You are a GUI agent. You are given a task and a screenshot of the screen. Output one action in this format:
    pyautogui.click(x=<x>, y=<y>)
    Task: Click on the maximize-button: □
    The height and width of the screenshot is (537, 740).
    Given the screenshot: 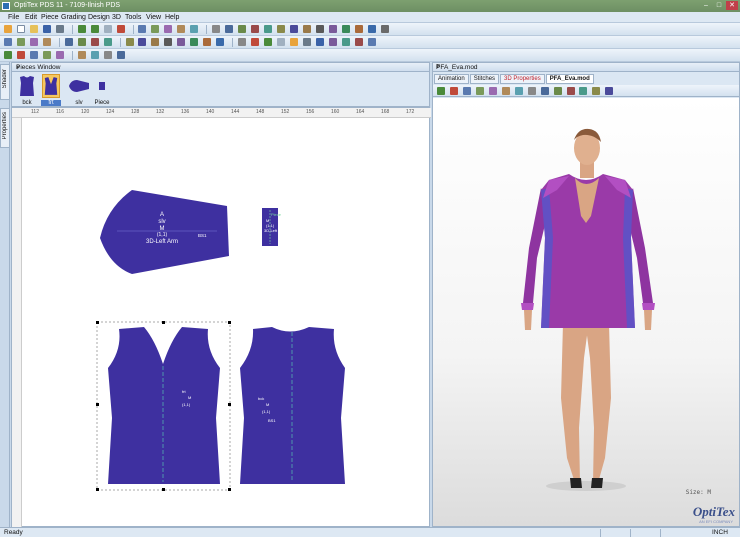 What is the action you would take?
    pyautogui.click(x=719, y=5)
    